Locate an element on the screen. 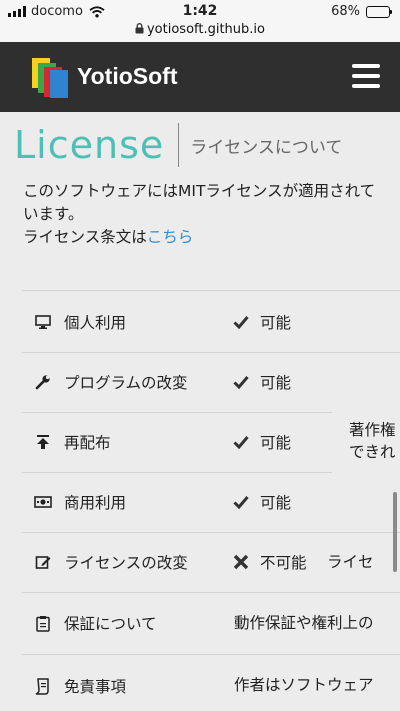 The width and height of the screenshot is (400, 711). status-bar: docomo 1:42 yotiosoft.github.io 68% is located at coordinates (200, 21).